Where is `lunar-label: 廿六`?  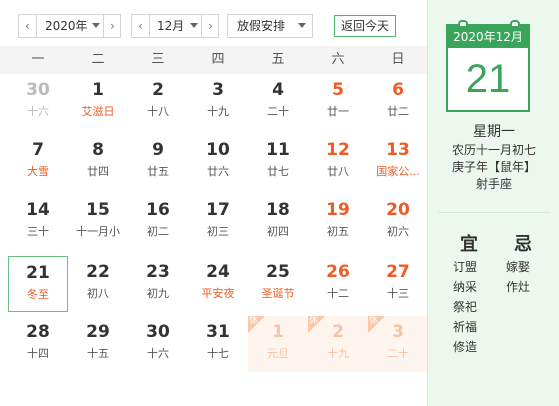
lunar-label: 廿六 is located at coordinates (218, 171).